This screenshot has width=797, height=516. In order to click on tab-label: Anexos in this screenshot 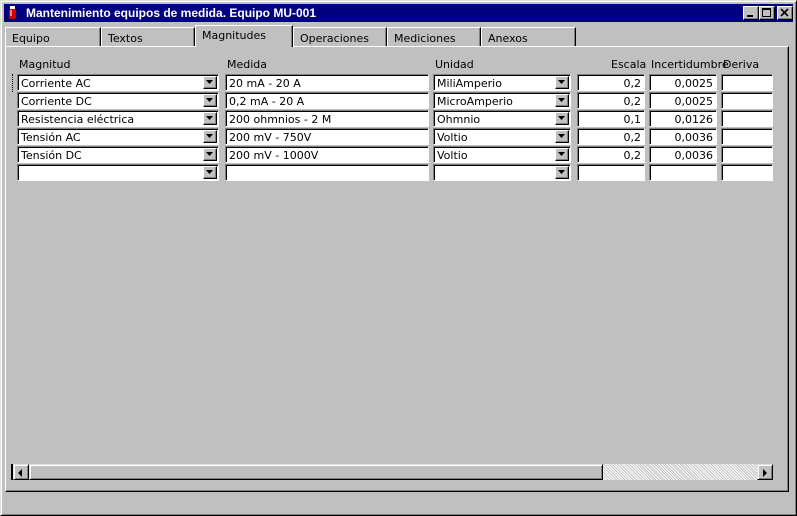, I will do `click(508, 38)`.